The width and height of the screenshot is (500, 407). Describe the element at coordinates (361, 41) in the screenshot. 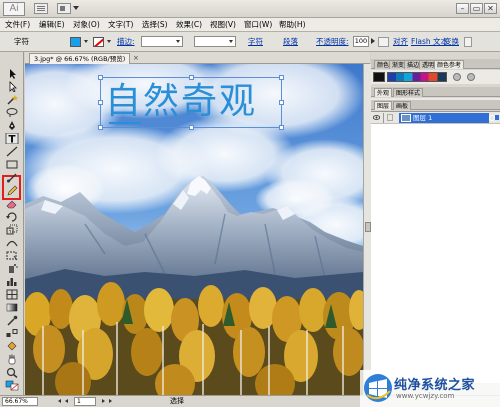

I see `opacity-input: 100` at that location.